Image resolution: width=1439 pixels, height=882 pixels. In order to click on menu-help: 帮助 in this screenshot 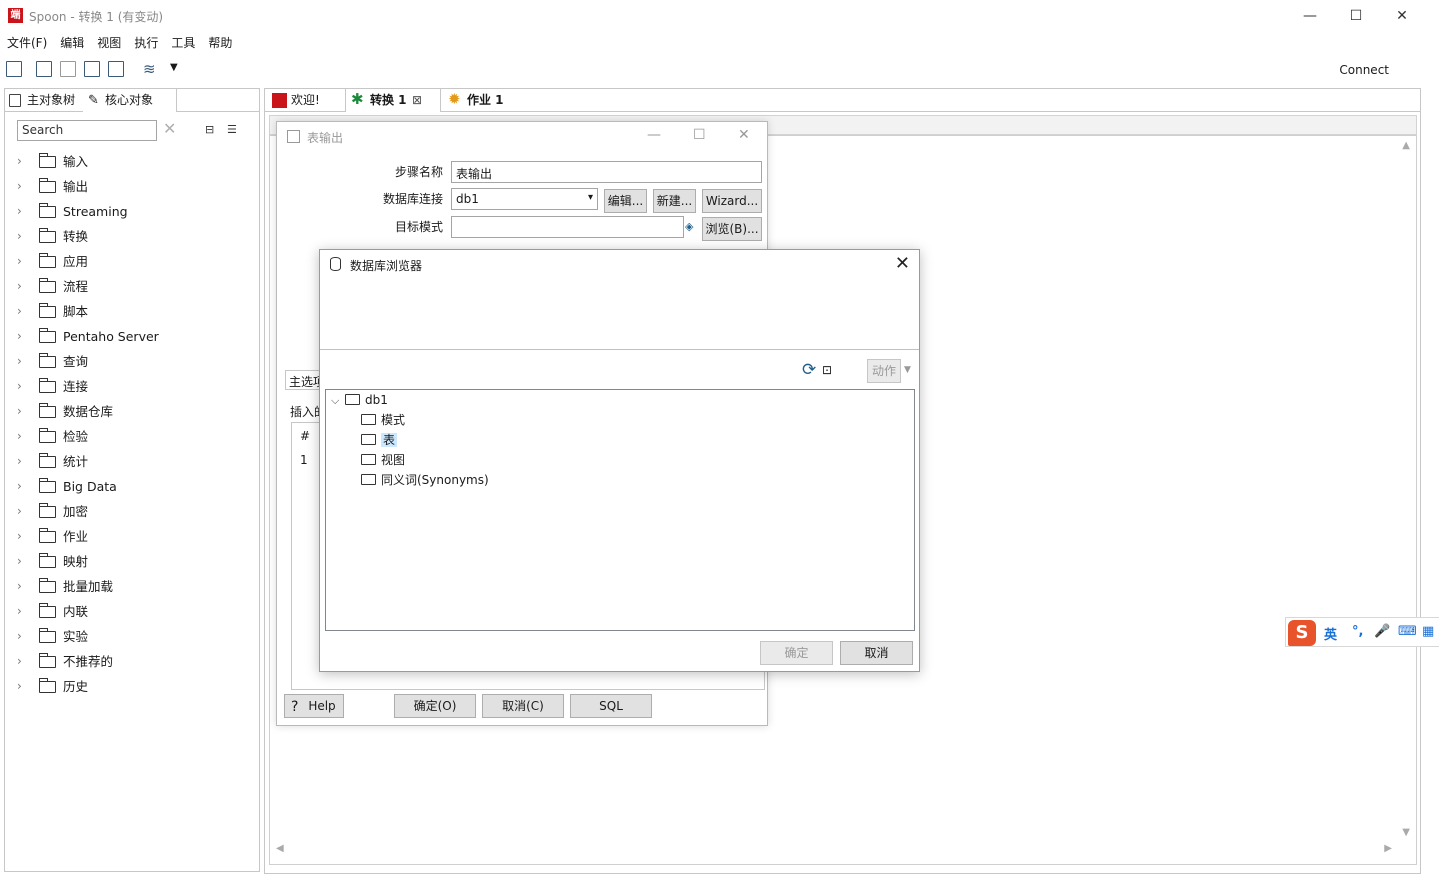, I will do `click(219, 41)`.